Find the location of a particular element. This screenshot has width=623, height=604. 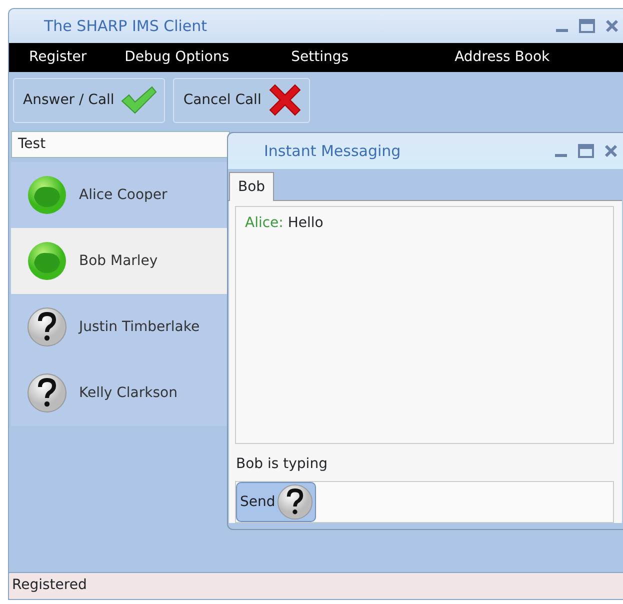

checkmark-icon is located at coordinates (139, 100).